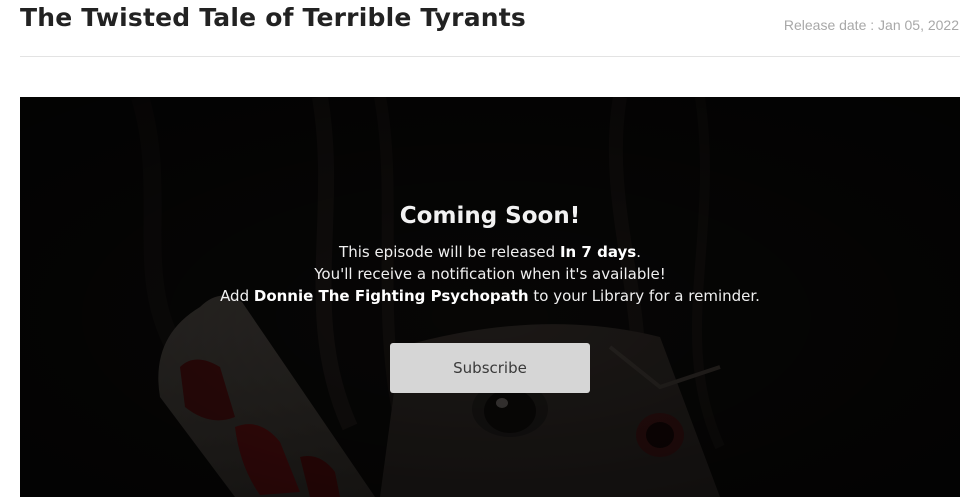 This screenshot has height=503, width=978. I want to click on episode-title: The Twisted Tale of Terrible Tyrants, so click(273, 17).